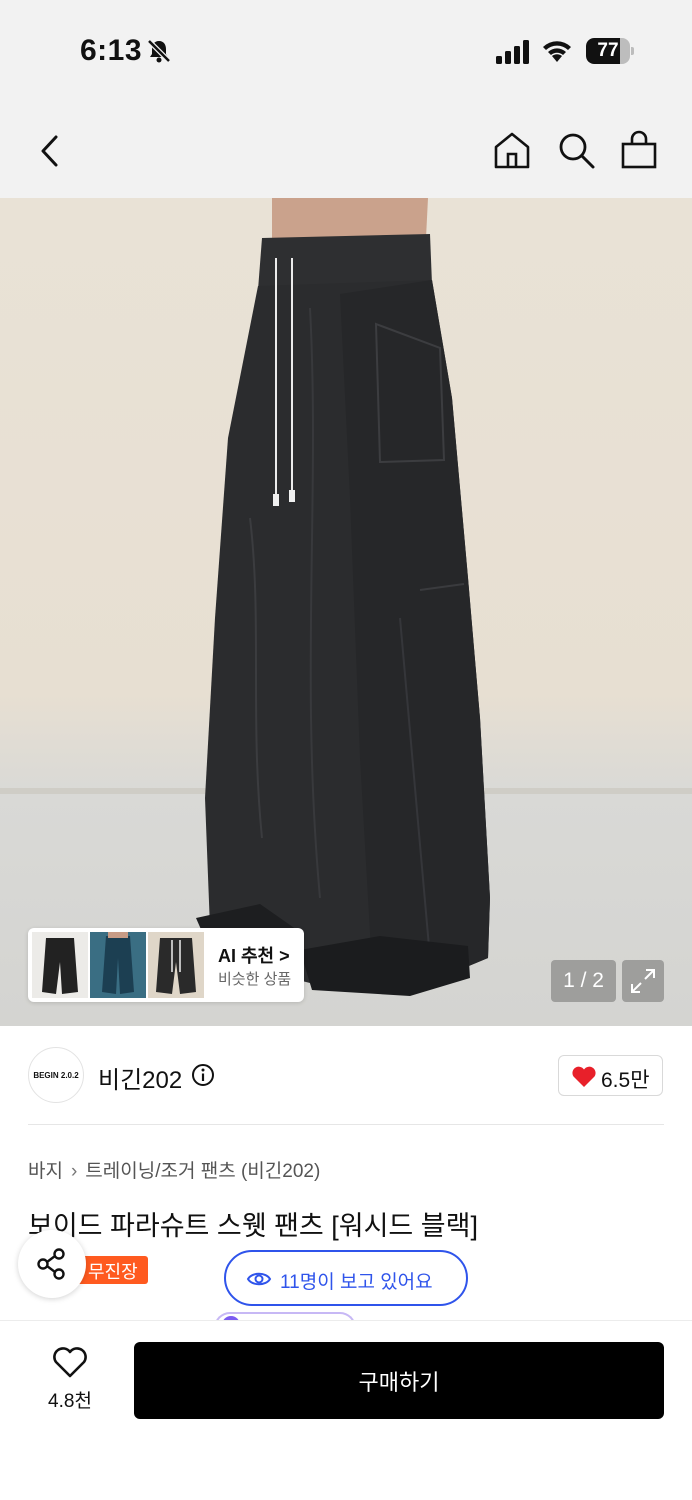 Image resolution: width=692 pixels, height=1500 pixels. What do you see at coordinates (70, 1401) in the screenshot?
I see `wish-count: 4.8천` at bounding box center [70, 1401].